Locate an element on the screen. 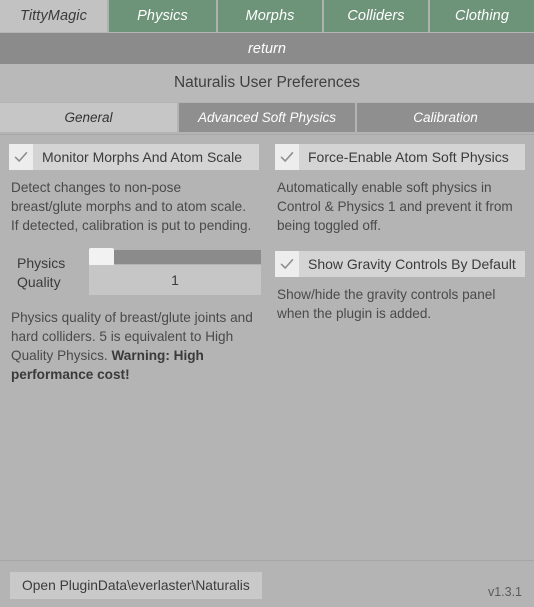 Image resolution: width=534 pixels, height=607 pixels. tab-label: Morphs is located at coordinates (270, 16).